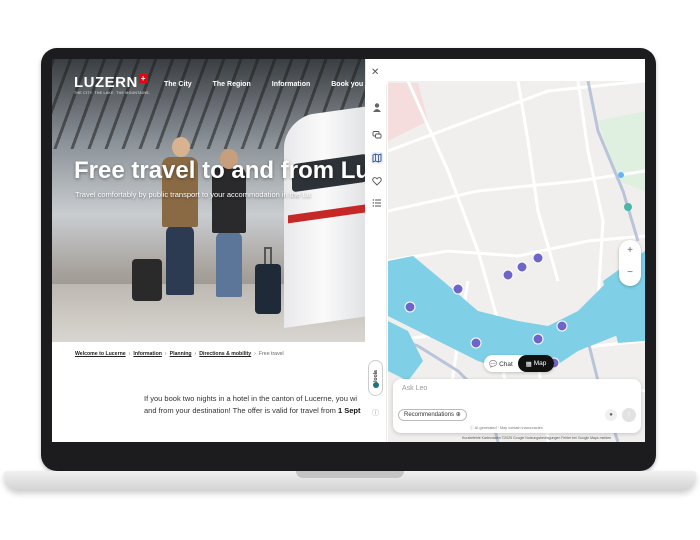 This screenshot has width=700, height=540. What do you see at coordinates (232, 84) in the screenshot?
I see `nav-item-region: The Region` at bounding box center [232, 84].